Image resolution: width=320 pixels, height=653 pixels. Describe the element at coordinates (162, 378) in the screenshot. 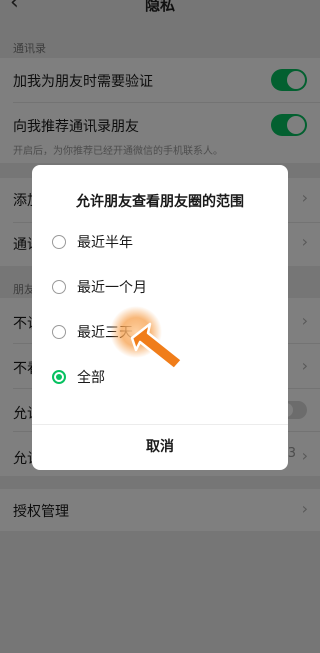

I see `option-all: 全部` at that location.